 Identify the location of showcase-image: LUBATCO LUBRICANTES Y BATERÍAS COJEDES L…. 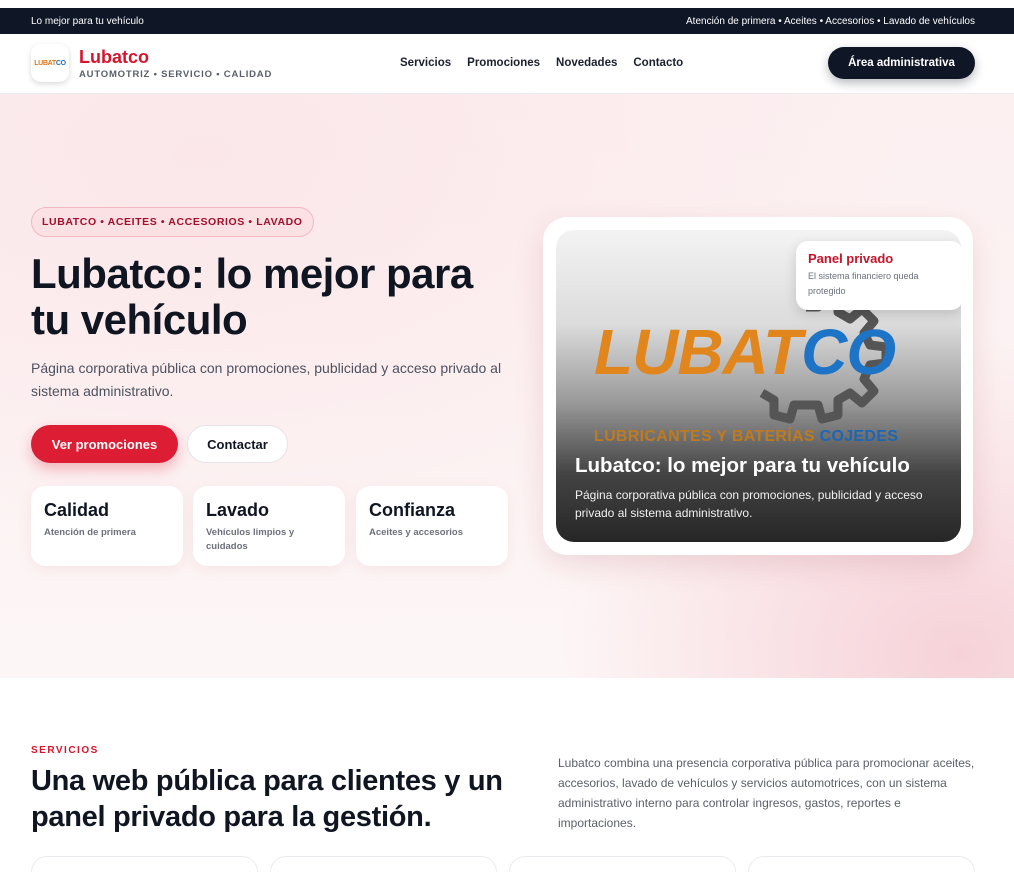
(758, 386).